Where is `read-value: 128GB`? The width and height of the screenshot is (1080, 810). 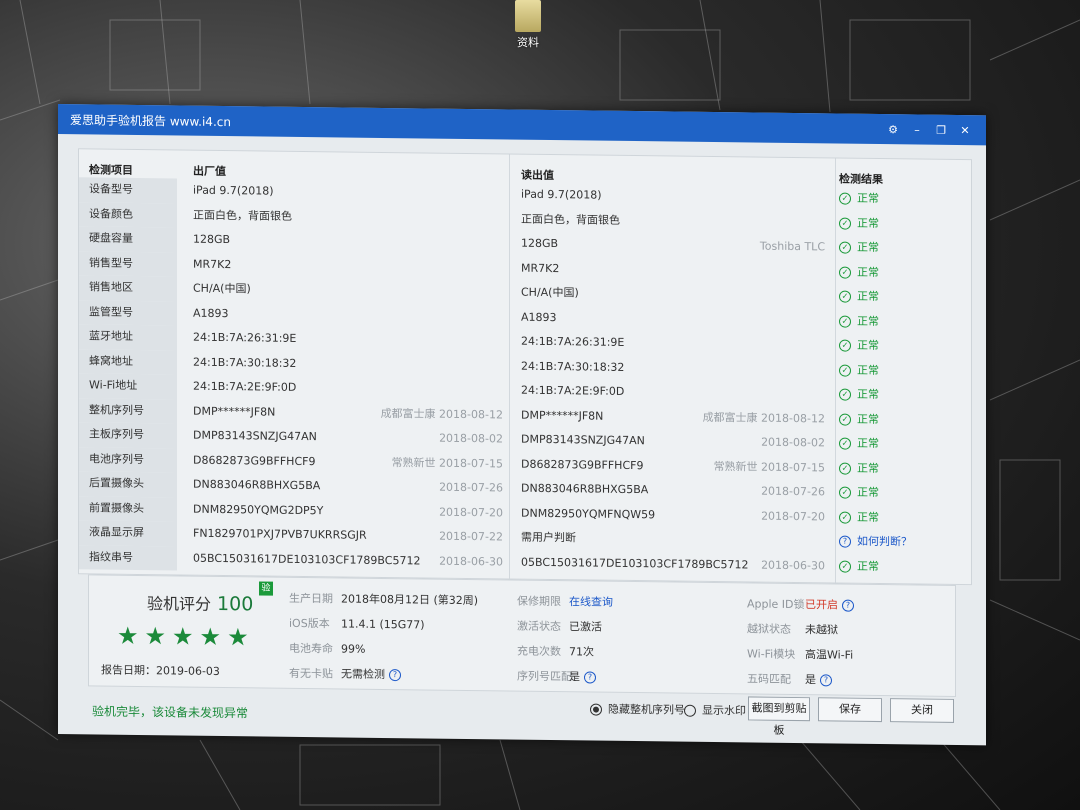 read-value: 128GB is located at coordinates (540, 243).